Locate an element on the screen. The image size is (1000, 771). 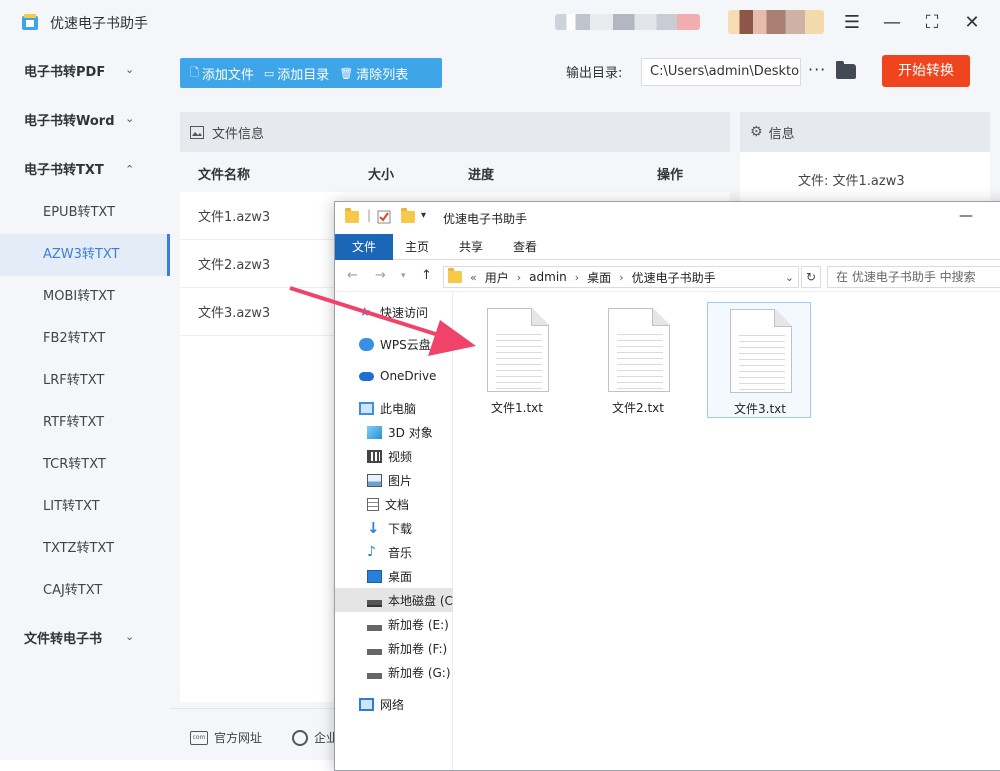
file-panel-title: 文件信息 is located at coordinates (238, 134).